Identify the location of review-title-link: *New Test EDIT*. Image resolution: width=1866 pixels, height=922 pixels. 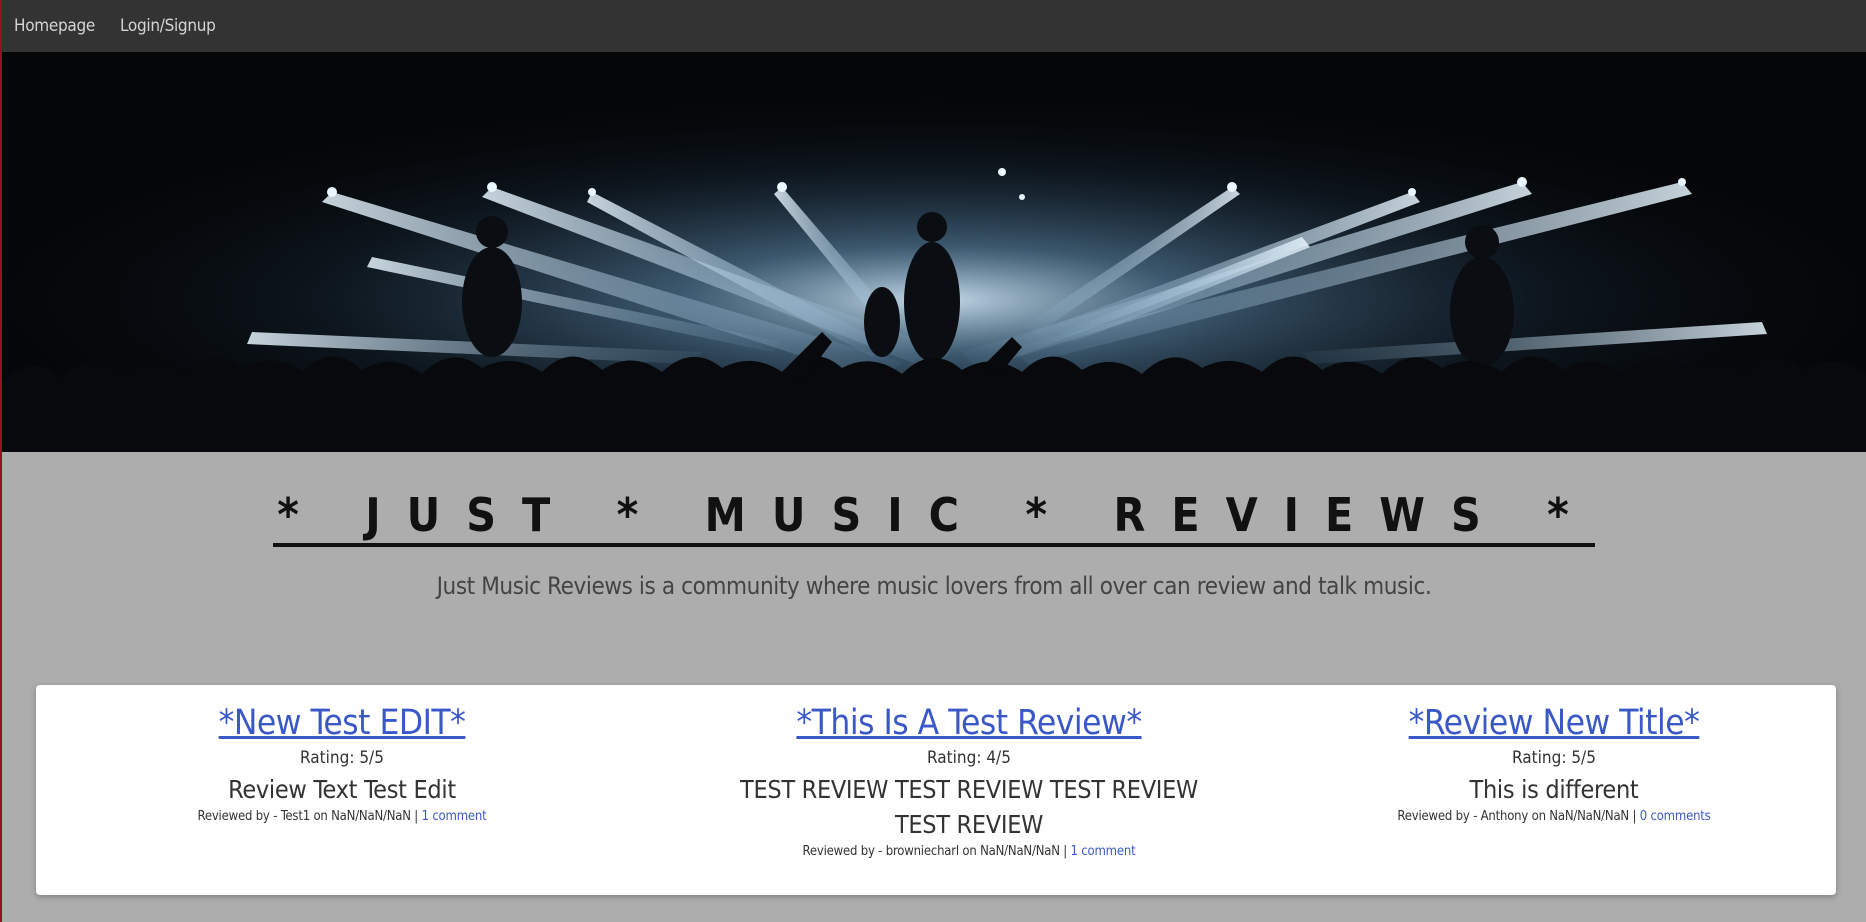
(342, 723).